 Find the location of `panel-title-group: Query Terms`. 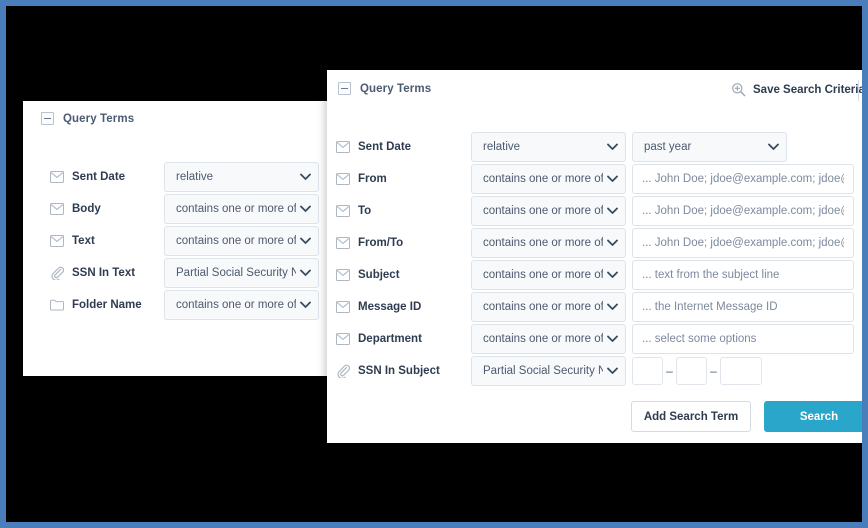

panel-title-group: Query Terms is located at coordinates (384, 88).